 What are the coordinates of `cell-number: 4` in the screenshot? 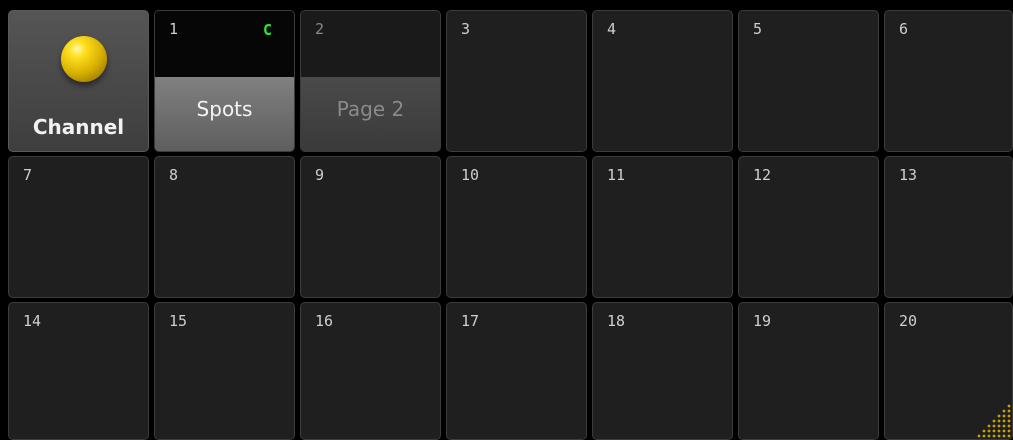 It's located at (612, 29).